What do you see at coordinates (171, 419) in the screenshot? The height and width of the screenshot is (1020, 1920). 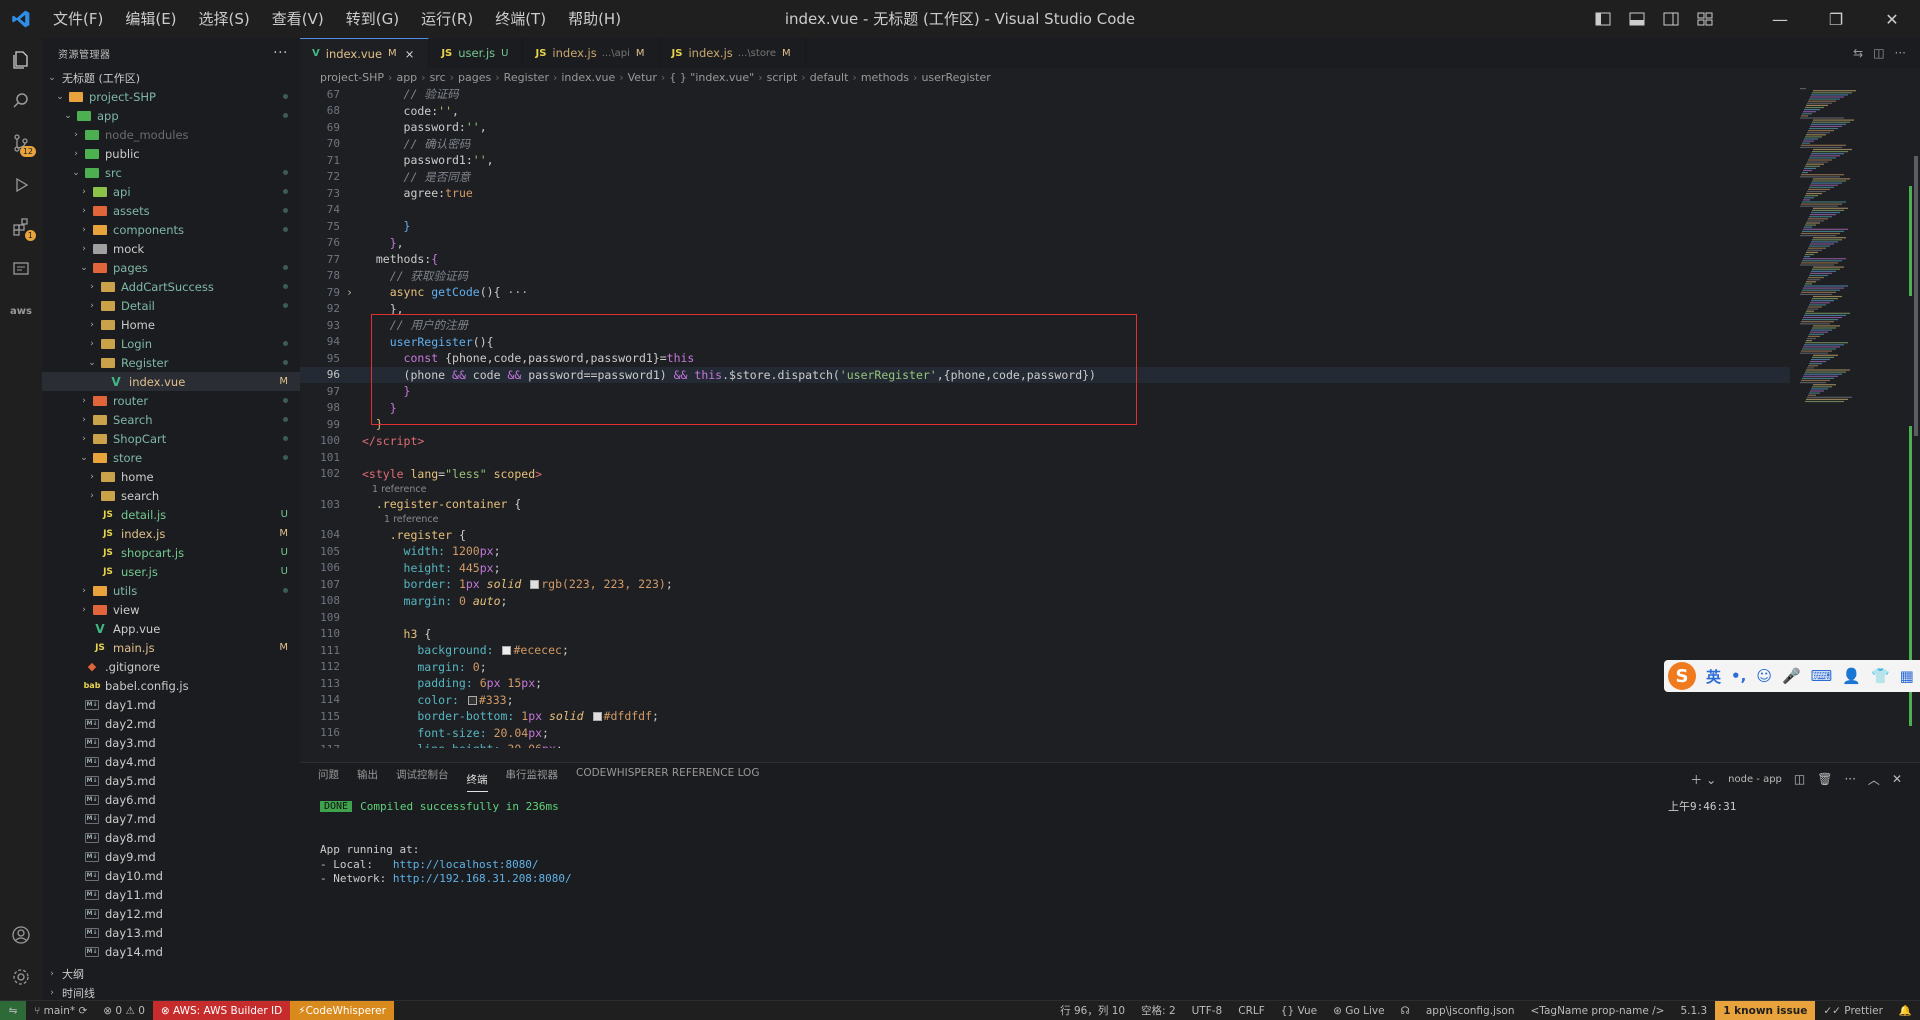 I see `tree-item: › Search` at bounding box center [171, 419].